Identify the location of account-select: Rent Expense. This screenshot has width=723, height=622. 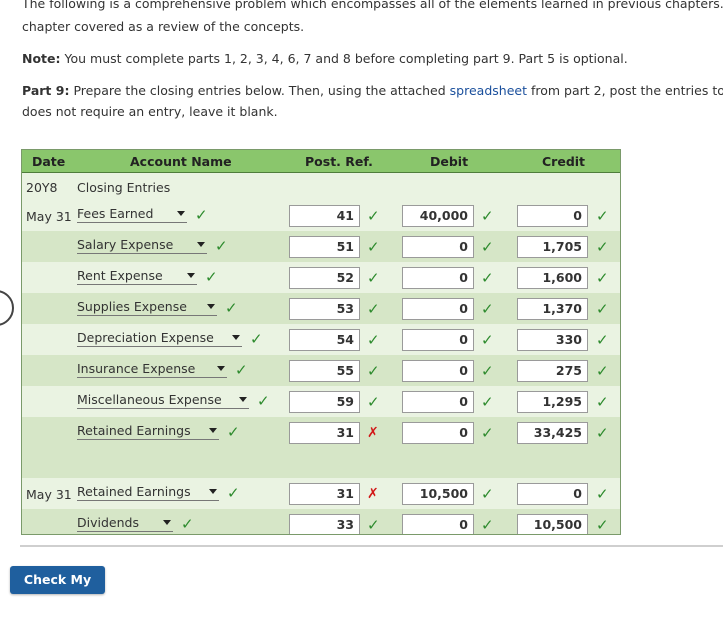
(137, 276).